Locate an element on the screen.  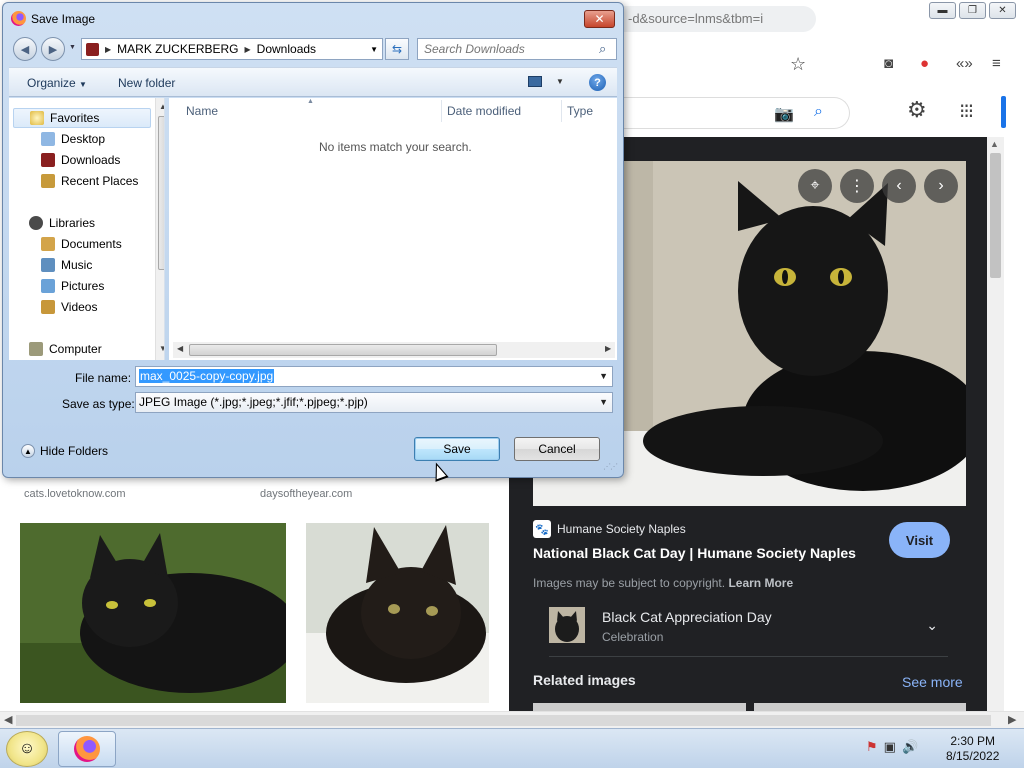
address-bar: -d&source=lnms&tbm=i is located at coordinates (708, 19).